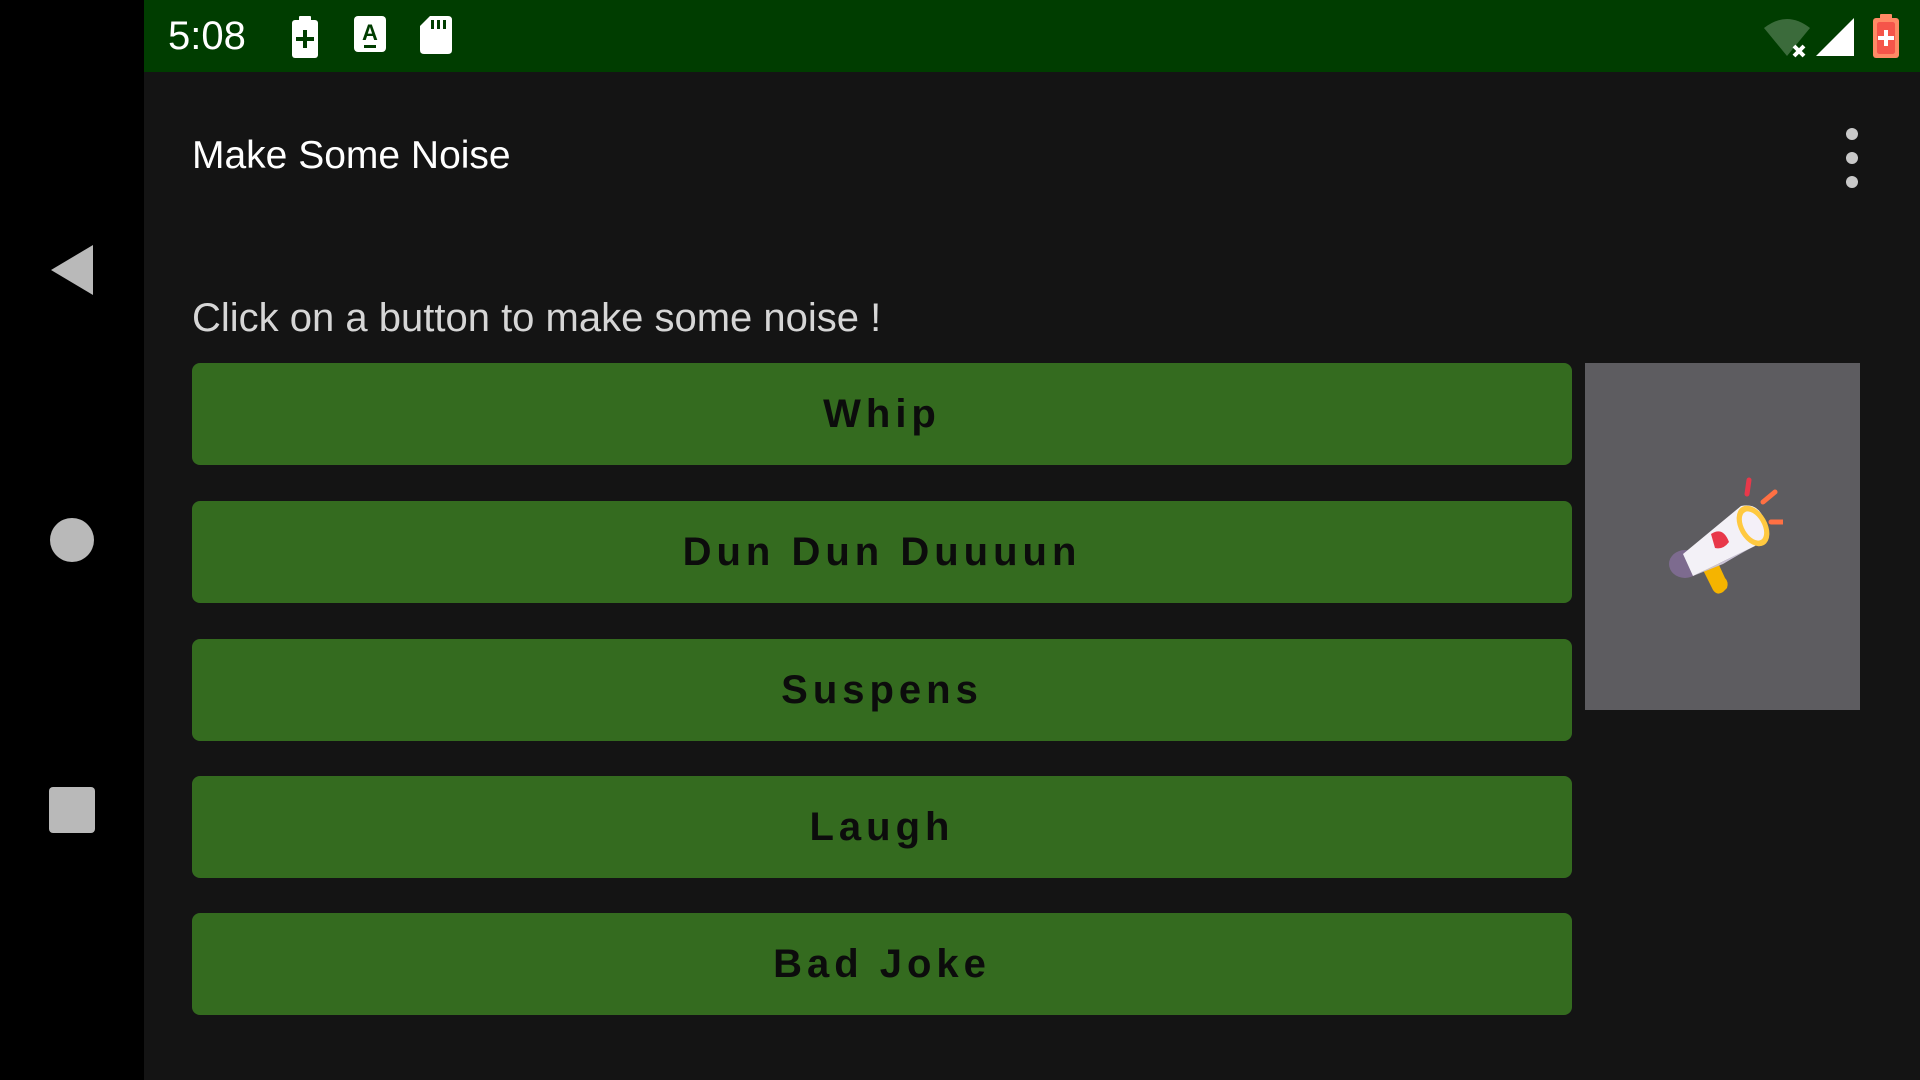 This screenshot has height=1080, width=1920. I want to click on instruction-text: Click on a button to make some noise !, so click(537, 318).